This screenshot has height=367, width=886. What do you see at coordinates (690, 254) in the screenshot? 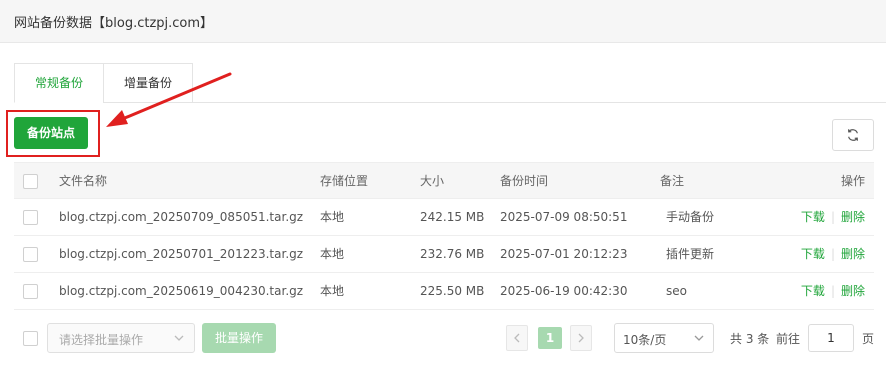
I see `row-note: 插件更新` at bounding box center [690, 254].